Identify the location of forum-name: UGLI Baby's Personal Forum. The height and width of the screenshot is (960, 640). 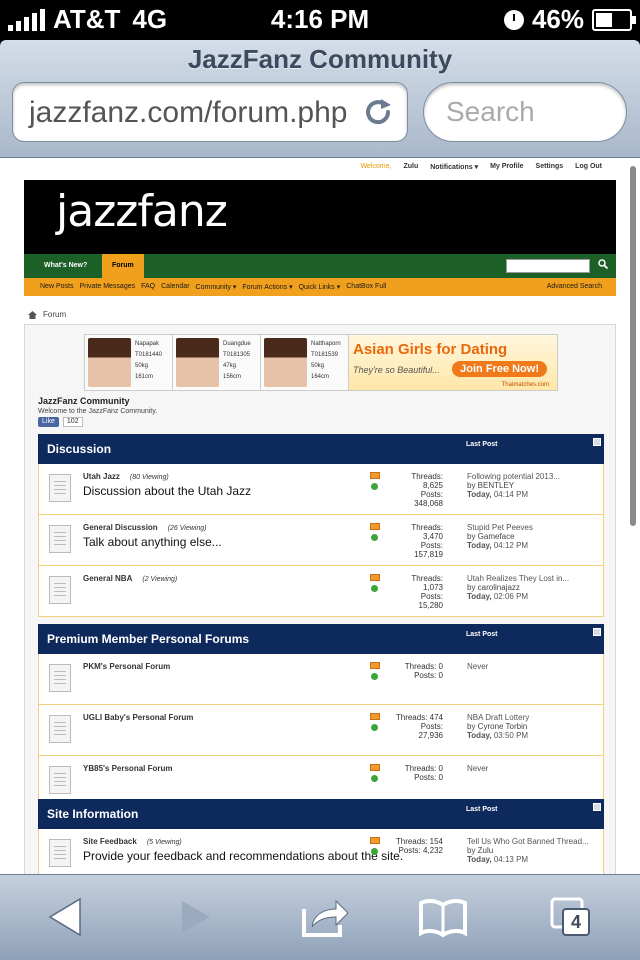
(143, 717).